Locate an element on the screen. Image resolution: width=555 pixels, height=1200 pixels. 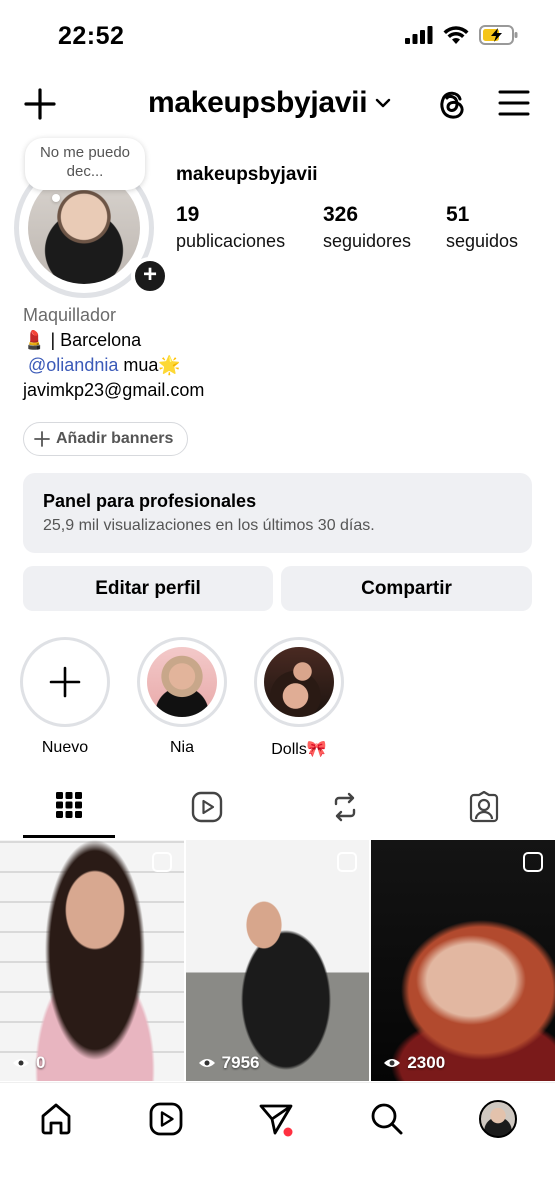
tab-tagged is located at coordinates (484, 812).